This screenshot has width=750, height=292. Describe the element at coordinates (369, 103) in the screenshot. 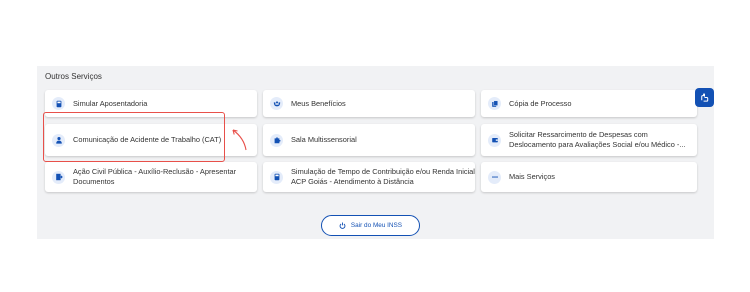

I see `card-meus-beneficios: Meus Benefícios` at that location.